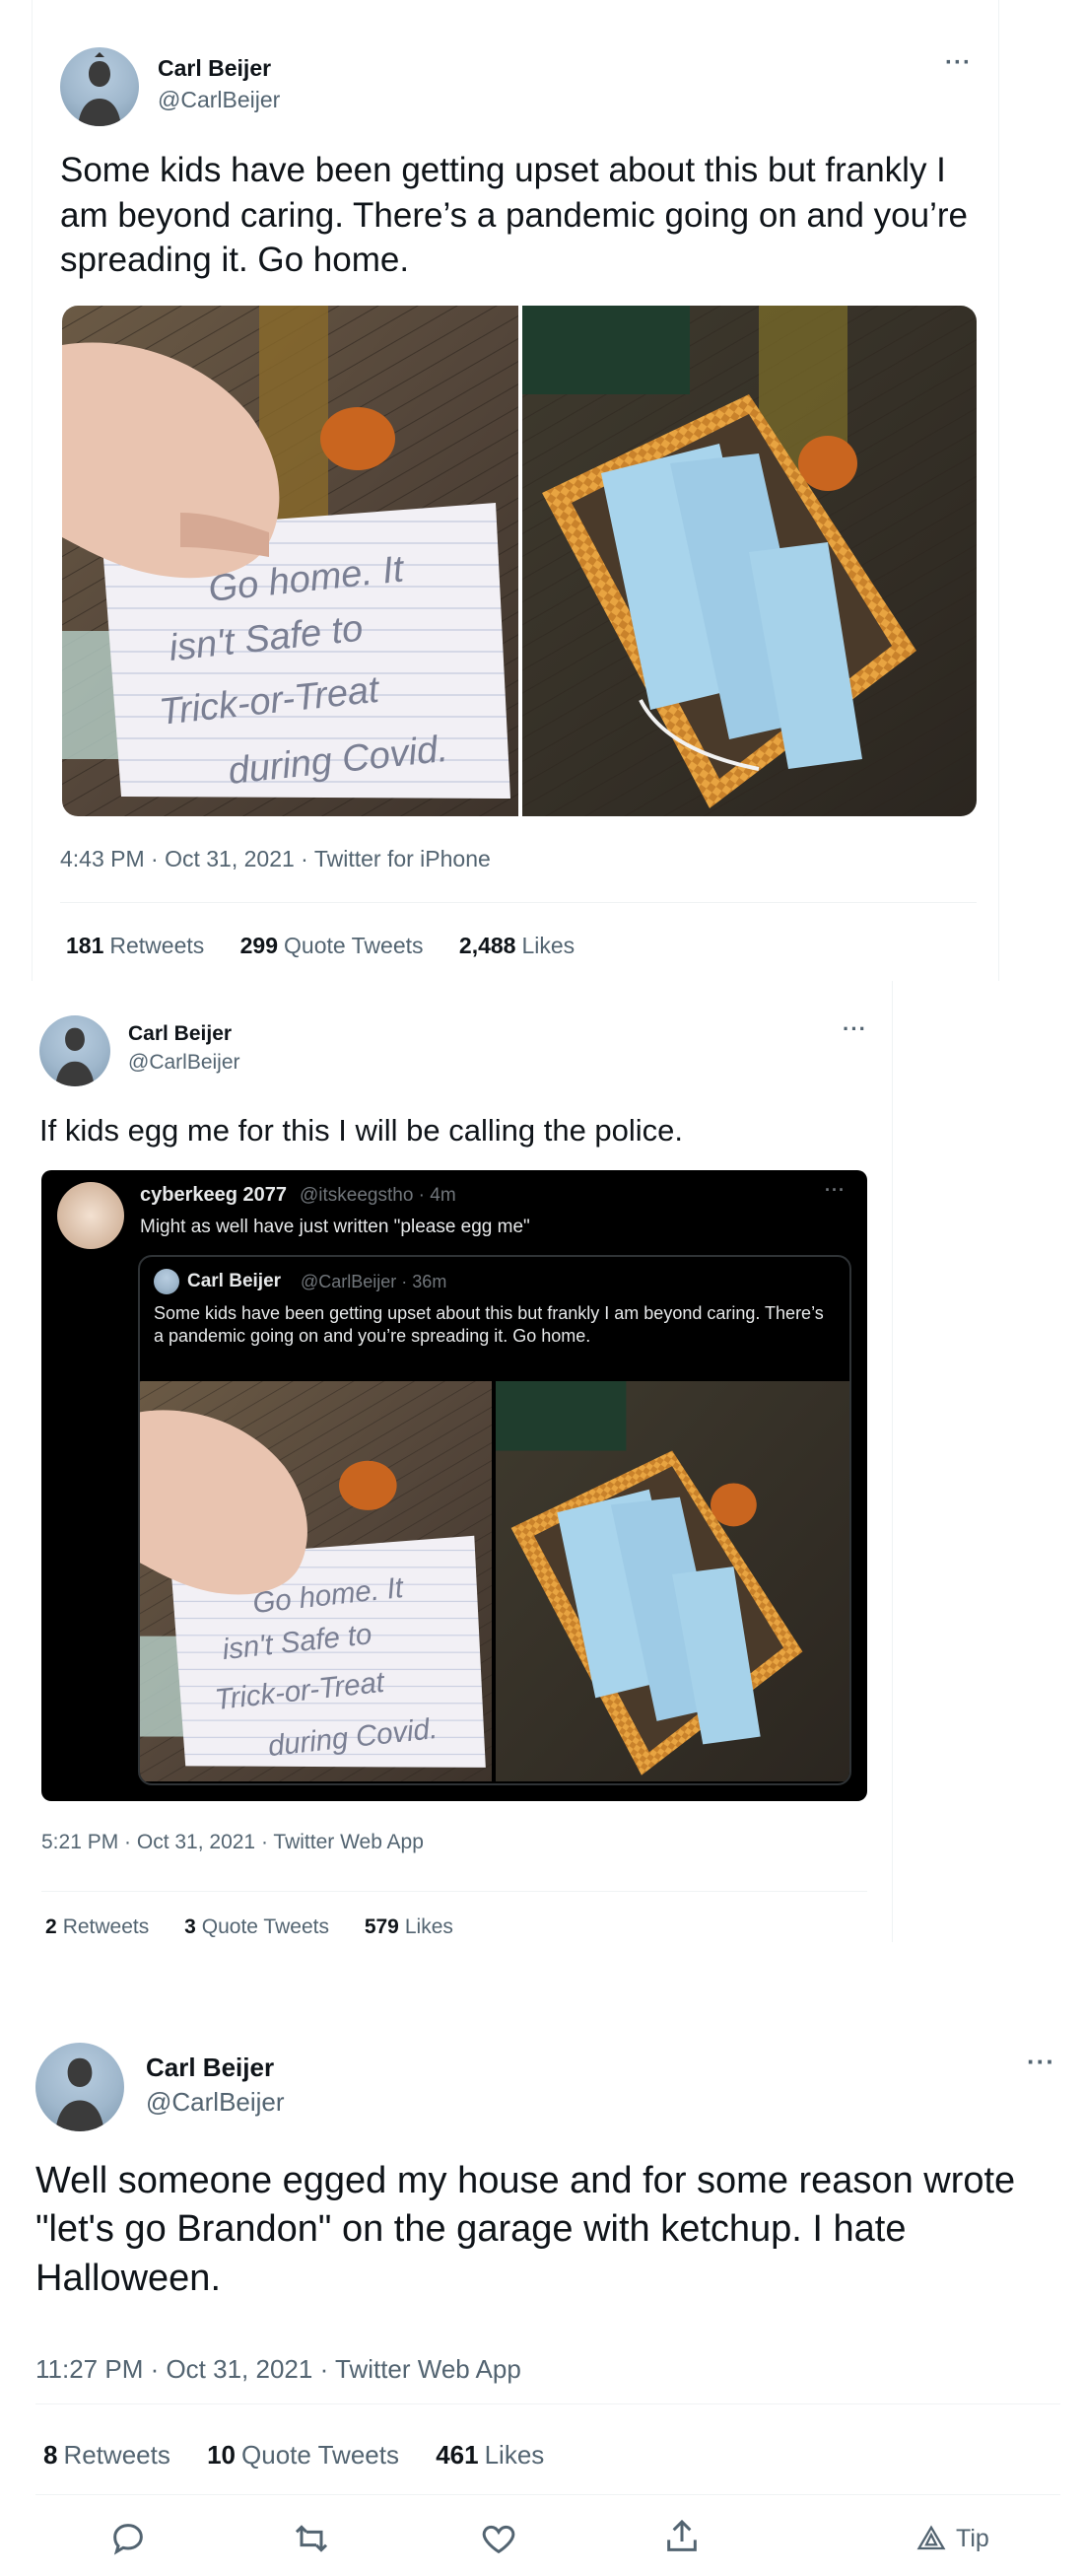 The image size is (1084, 2576). Describe the element at coordinates (517, 945) in the screenshot. I see `likes-count: 2,488 Likes` at that location.